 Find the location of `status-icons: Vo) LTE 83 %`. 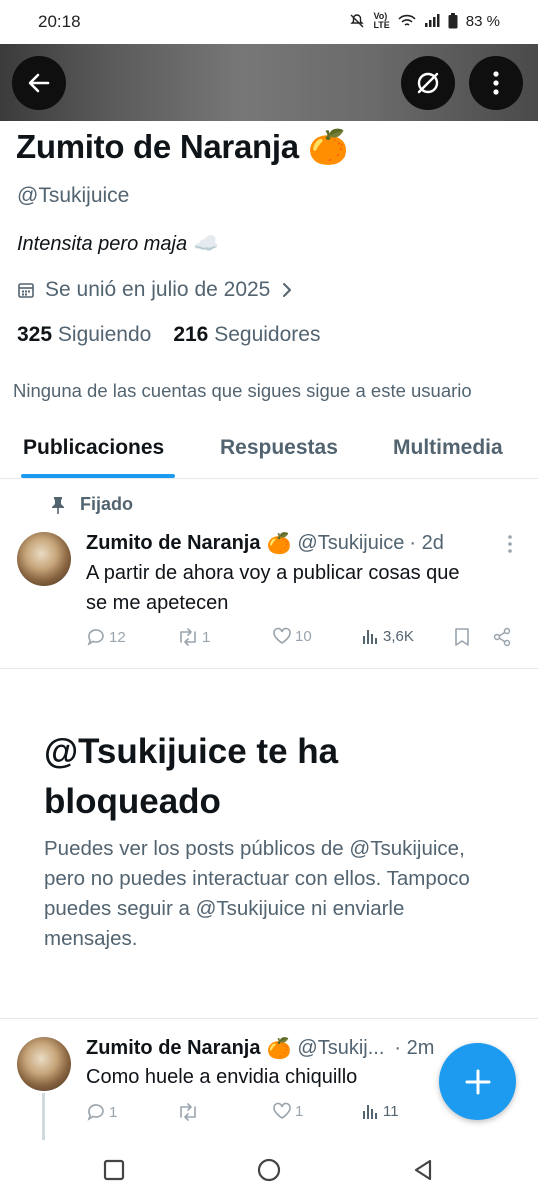

status-icons: Vo) LTE 83 % is located at coordinates (424, 21).